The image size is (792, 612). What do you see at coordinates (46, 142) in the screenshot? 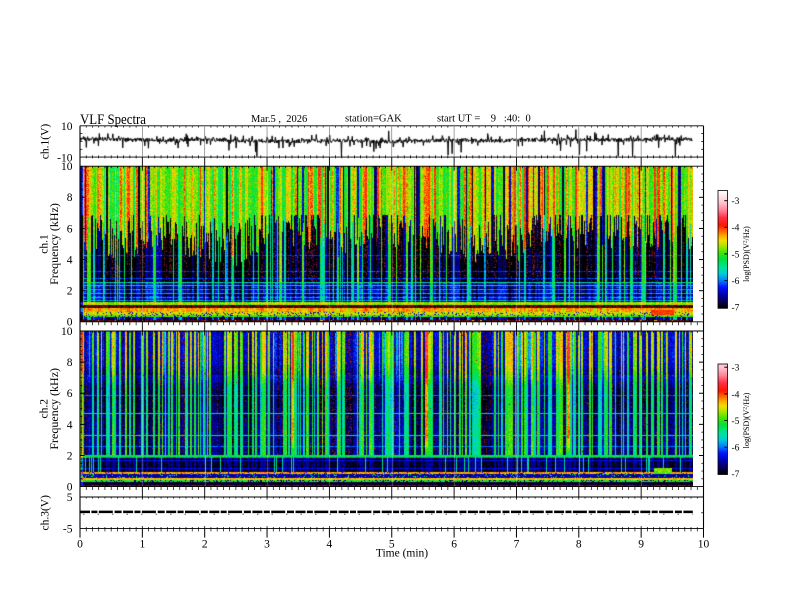
I see `svg-text: ch.1(V)` at bounding box center [46, 142].